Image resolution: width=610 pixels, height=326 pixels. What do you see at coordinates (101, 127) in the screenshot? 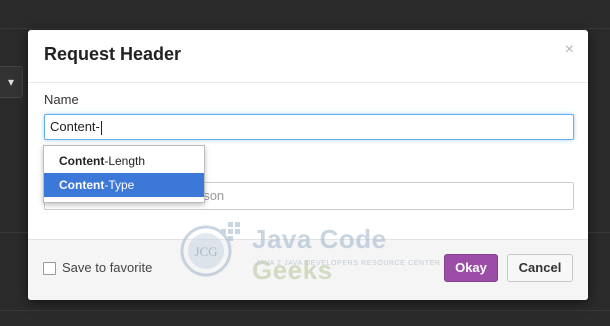
I see `text-caret` at bounding box center [101, 127].